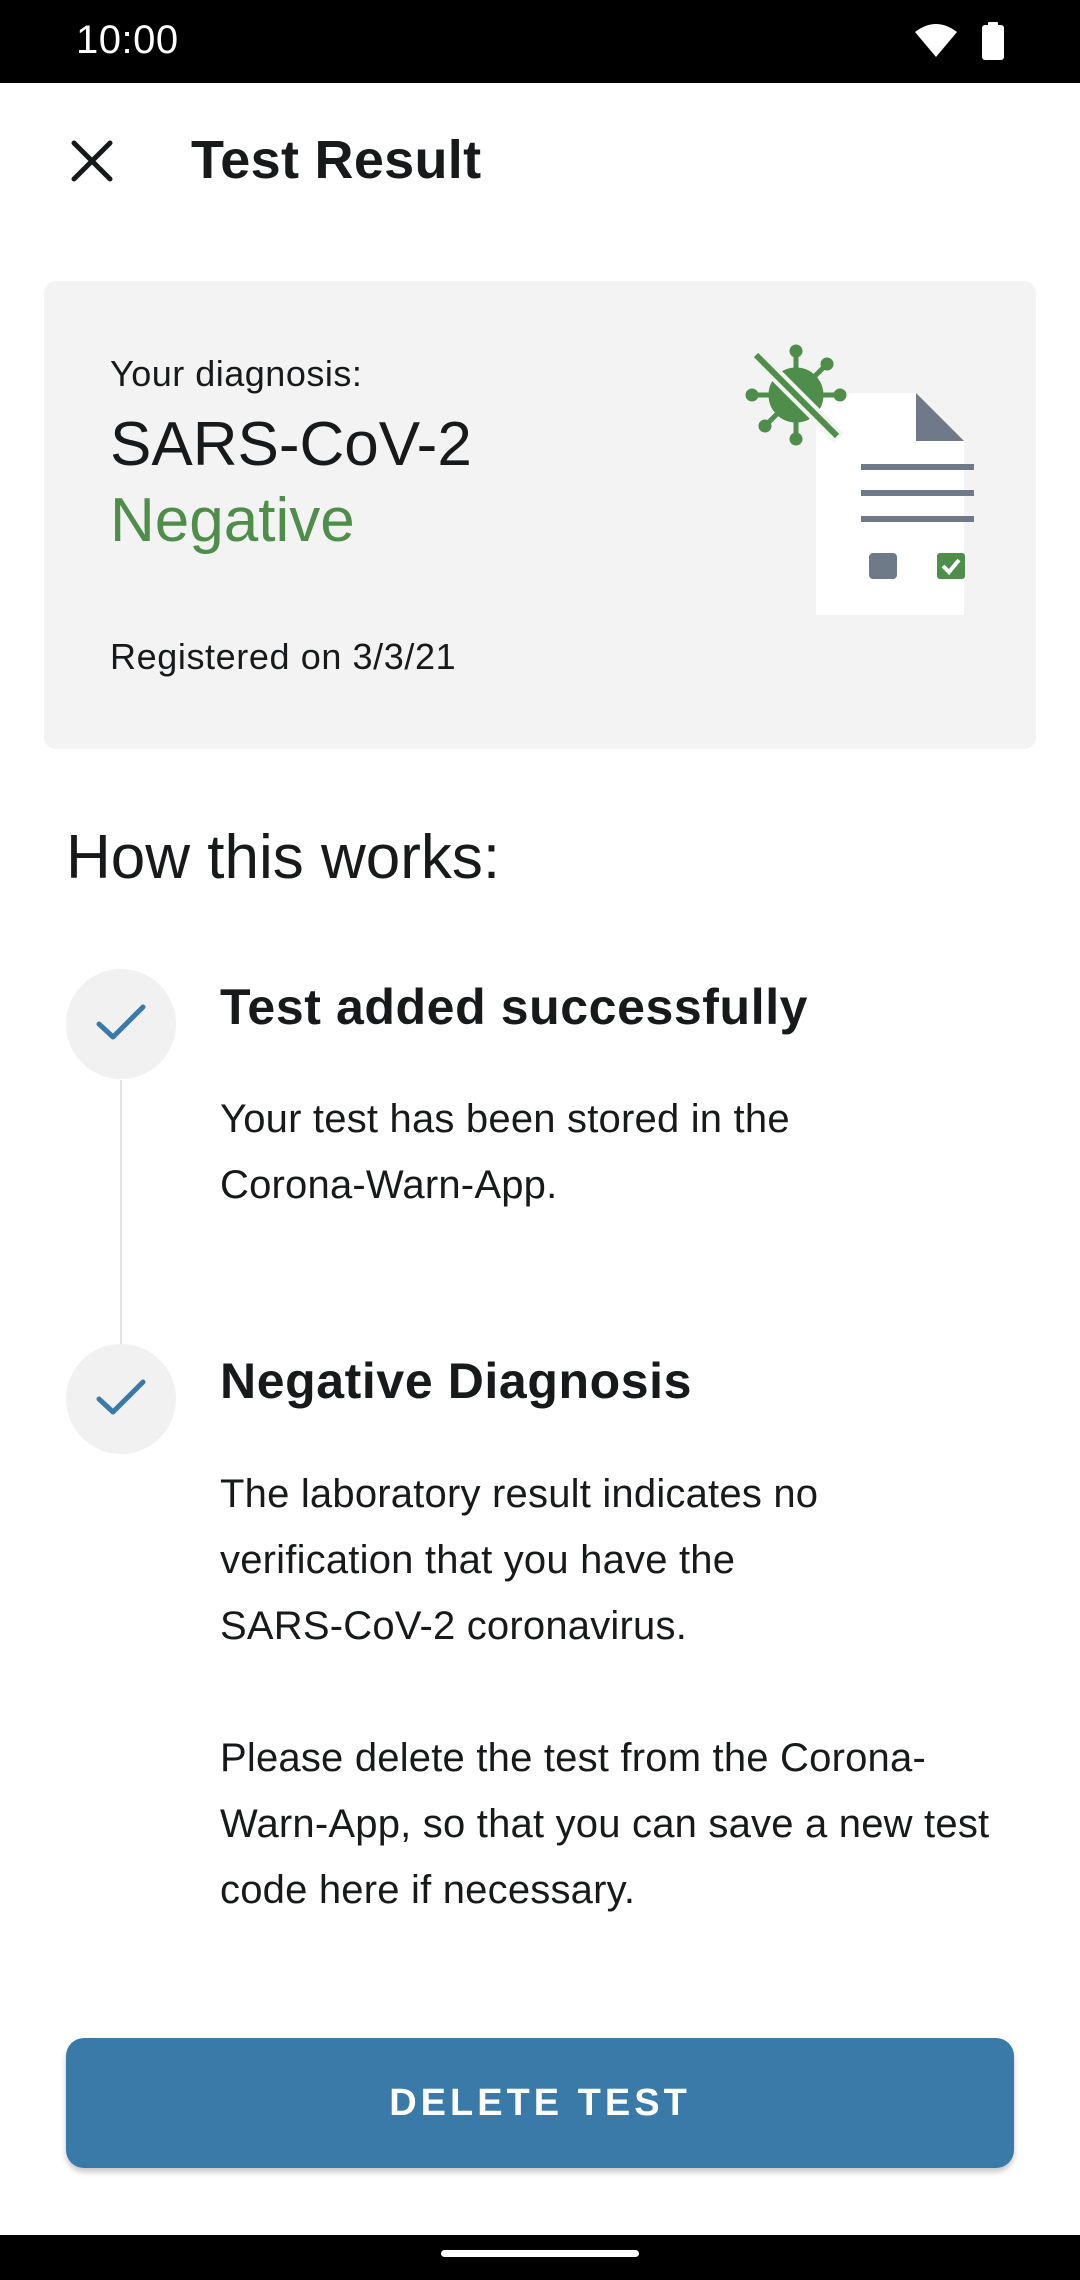 The width and height of the screenshot is (1080, 2280). What do you see at coordinates (540, 2253) in the screenshot?
I see `home-handle` at bounding box center [540, 2253].